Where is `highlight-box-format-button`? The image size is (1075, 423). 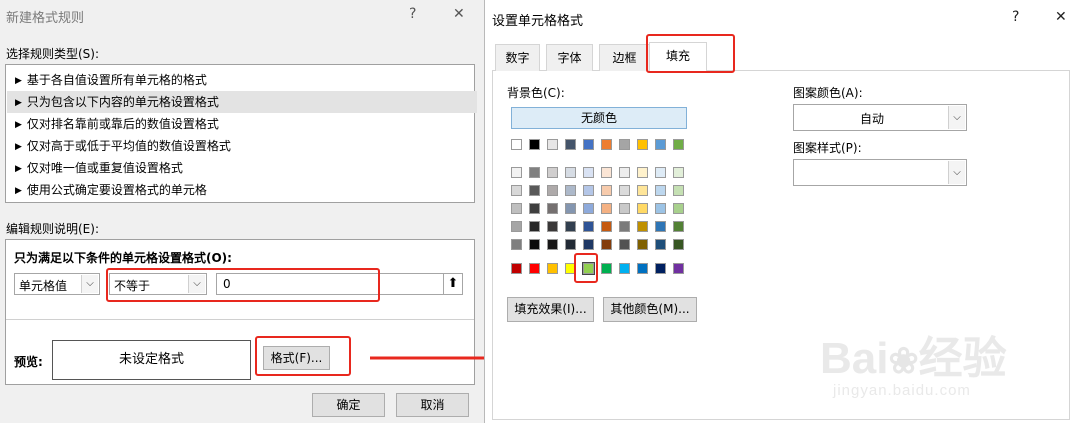 highlight-box-format-button is located at coordinates (303, 356).